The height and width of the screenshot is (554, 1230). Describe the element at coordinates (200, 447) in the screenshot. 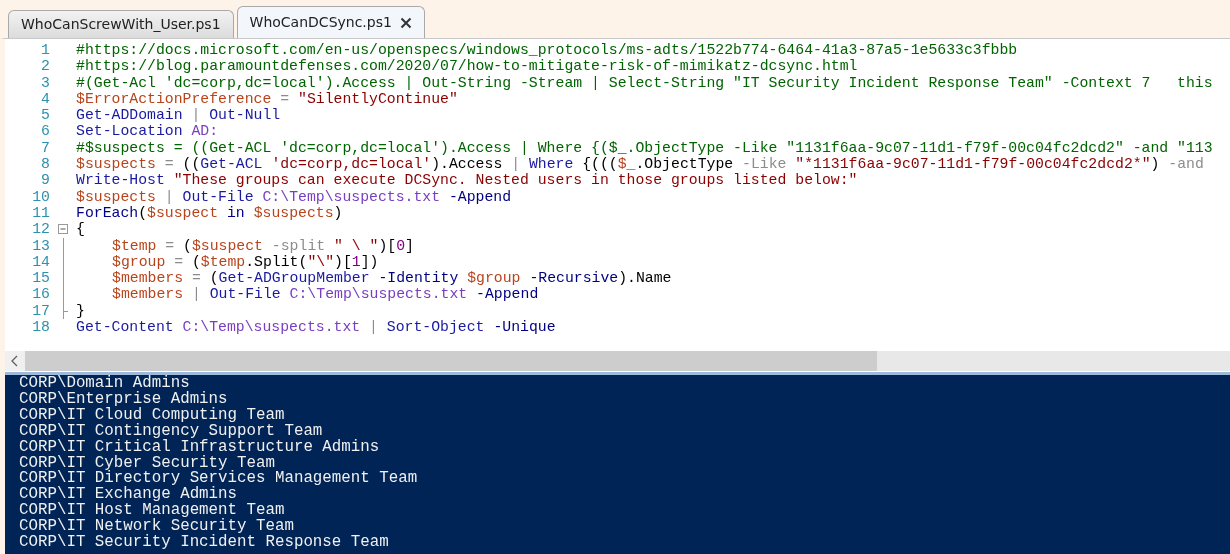

I see `console-output-line: CORP\IT Critical Infrastructure Admins` at that location.